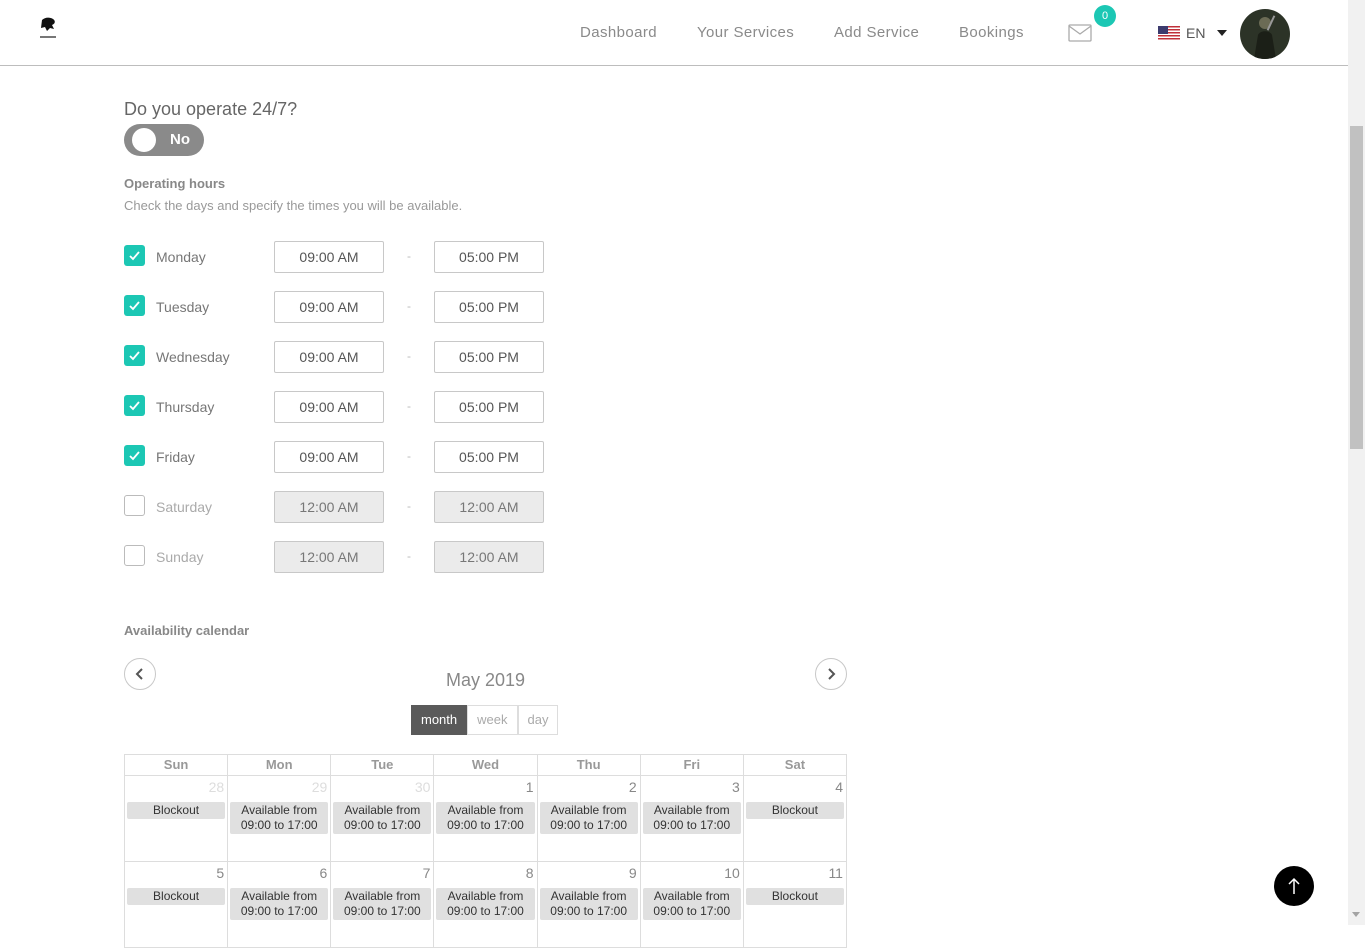 Image resolution: width=1365 pixels, height=948 pixels. I want to click on caret-down-icon, so click(1222, 33).